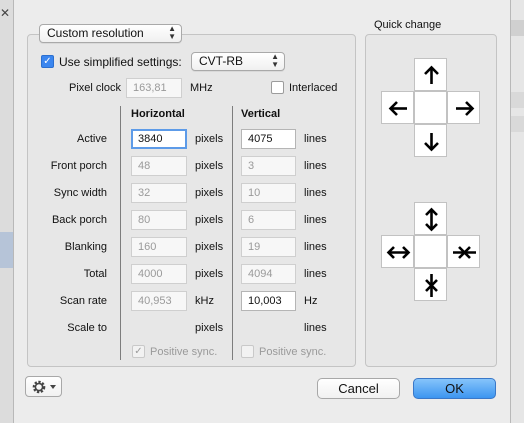  I want to click on move-up-button, so click(430, 74).